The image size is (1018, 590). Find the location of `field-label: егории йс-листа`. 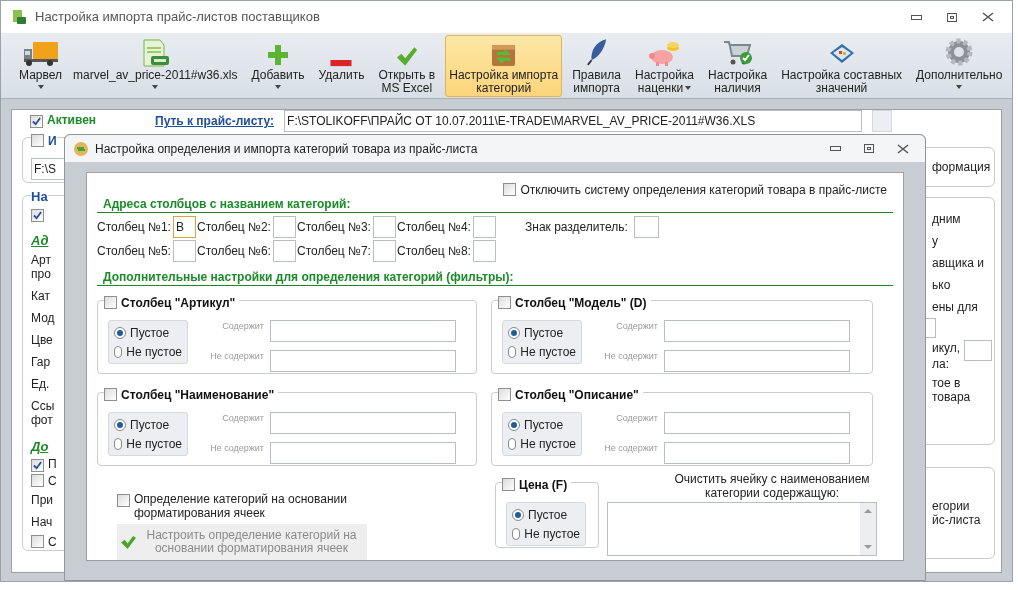

field-label: егории йс-листа is located at coordinates (956, 513).